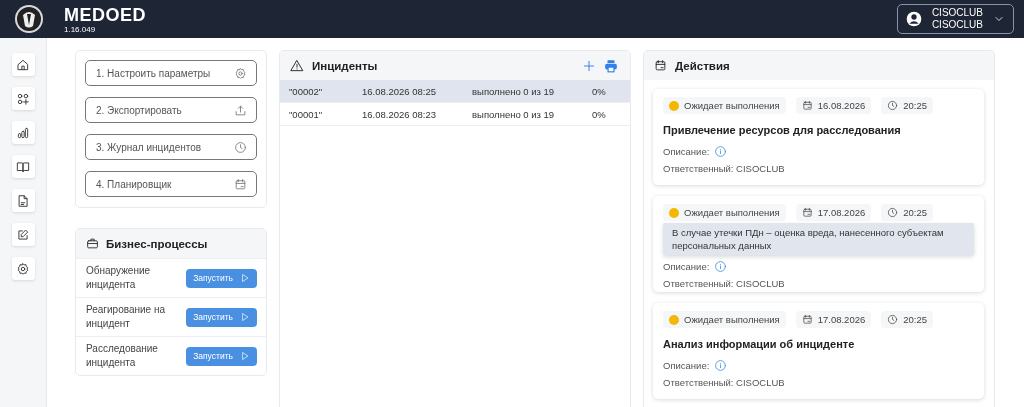 The height and width of the screenshot is (407, 1024). What do you see at coordinates (759, 344) in the screenshot?
I see `action-title: Анализ информации об инциденте` at bounding box center [759, 344].